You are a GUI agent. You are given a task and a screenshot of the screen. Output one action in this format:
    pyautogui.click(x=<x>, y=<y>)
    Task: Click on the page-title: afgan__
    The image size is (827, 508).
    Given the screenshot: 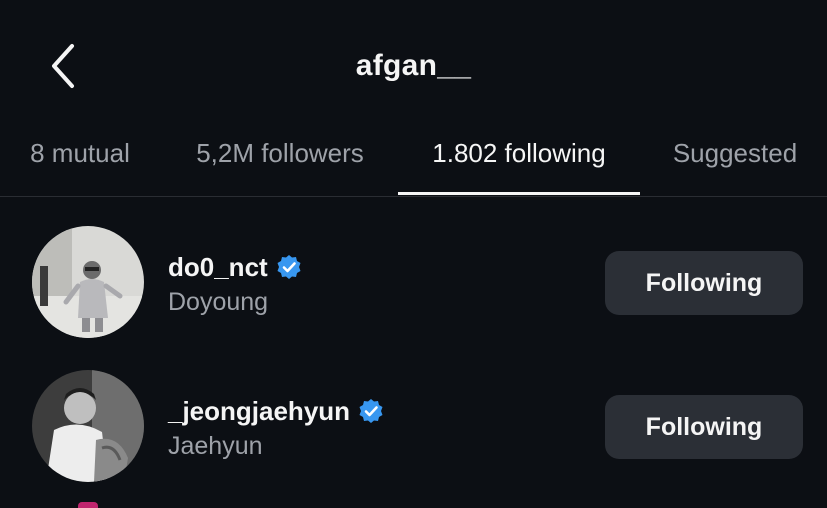 What is the action you would take?
    pyautogui.click(x=413, y=65)
    